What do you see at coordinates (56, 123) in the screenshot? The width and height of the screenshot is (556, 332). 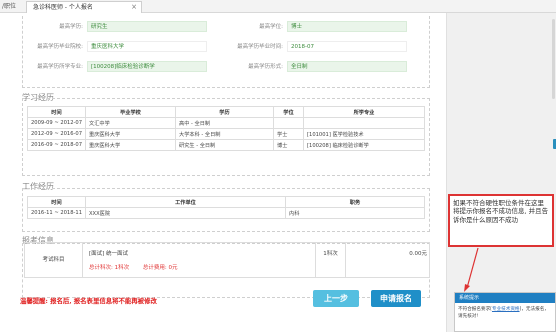 I see `table-cell: 2009-09 ~ 2012-07` at bounding box center [56, 123].